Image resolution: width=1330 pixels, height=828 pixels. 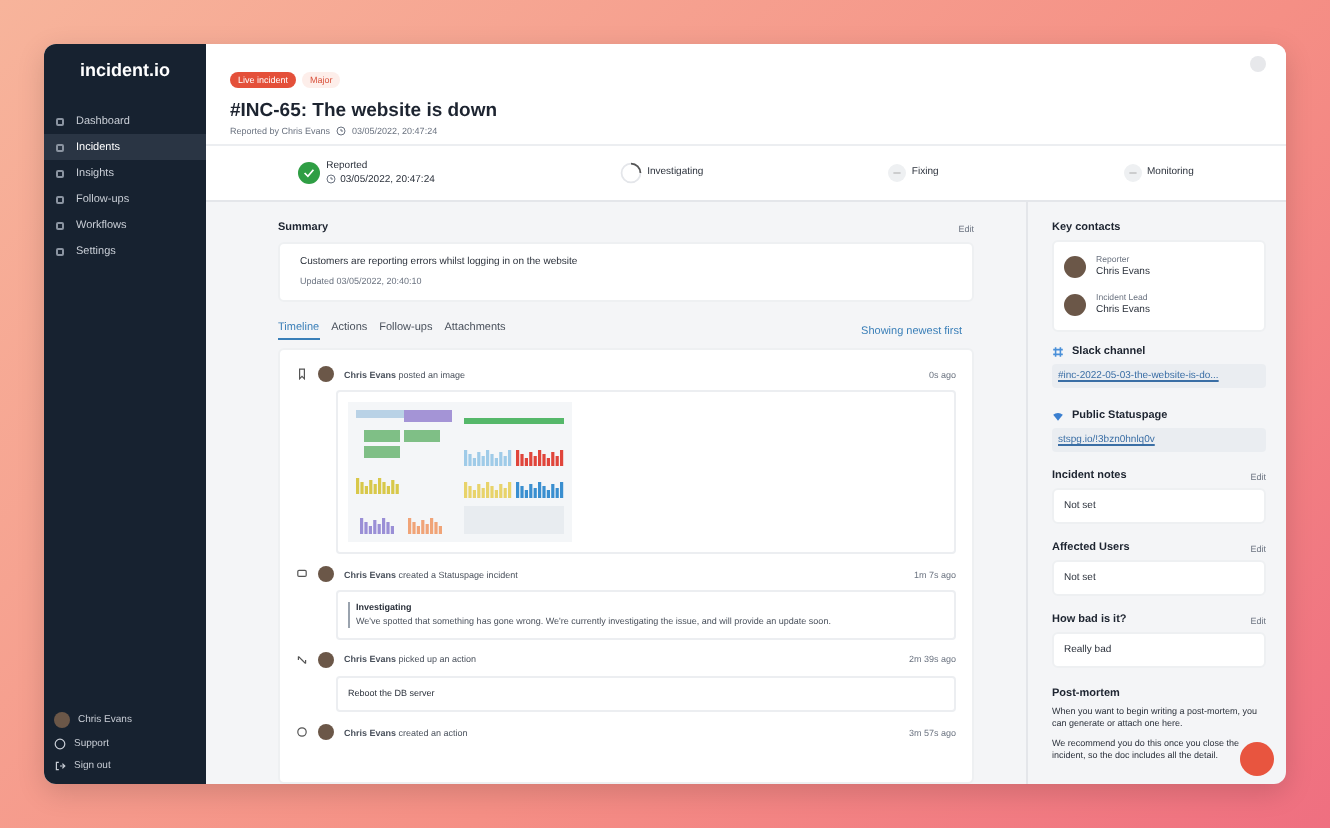 I want to click on incident-title: #INC-65: The website is down, so click(x=365, y=111).